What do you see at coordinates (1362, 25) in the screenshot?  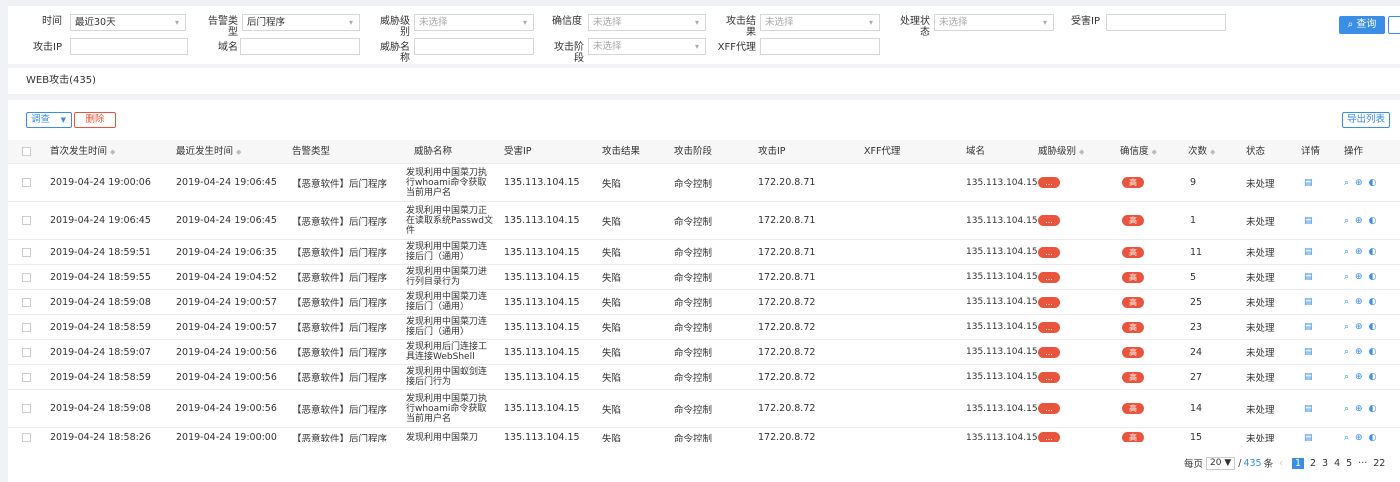 I see `query-button: ⌕ 查询` at bounding box center [1362, 25].